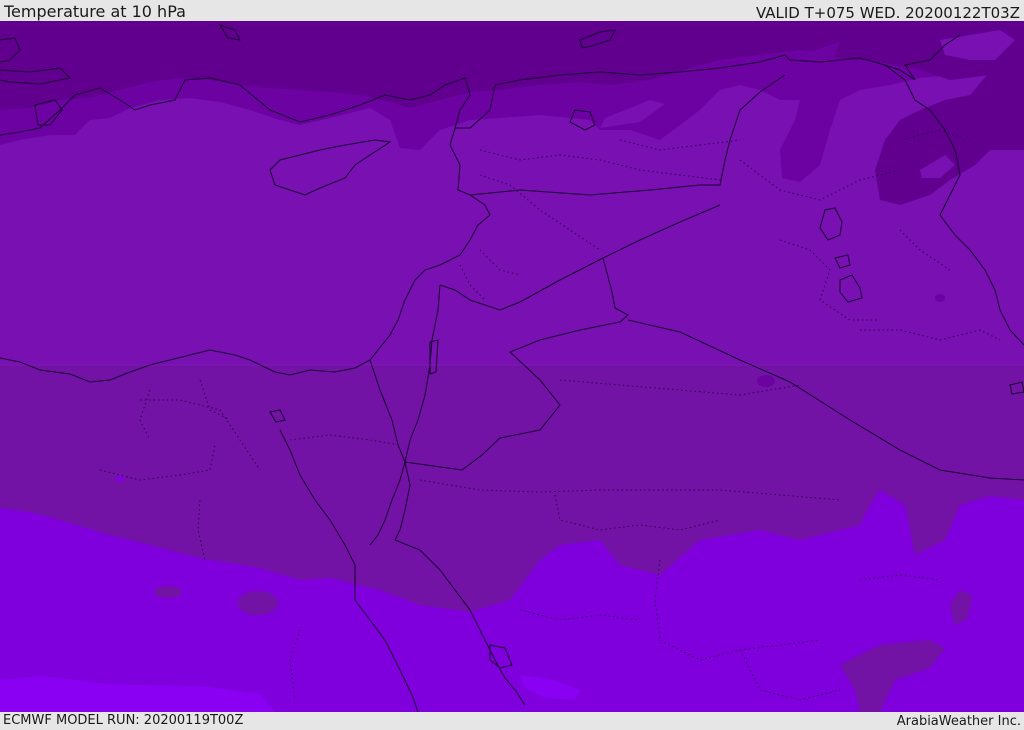  What do you see at coordinates (95, 11) in the screenshot?
I see `chart-title: Temperature at 10 hPa` at bounding box center [95, 11].